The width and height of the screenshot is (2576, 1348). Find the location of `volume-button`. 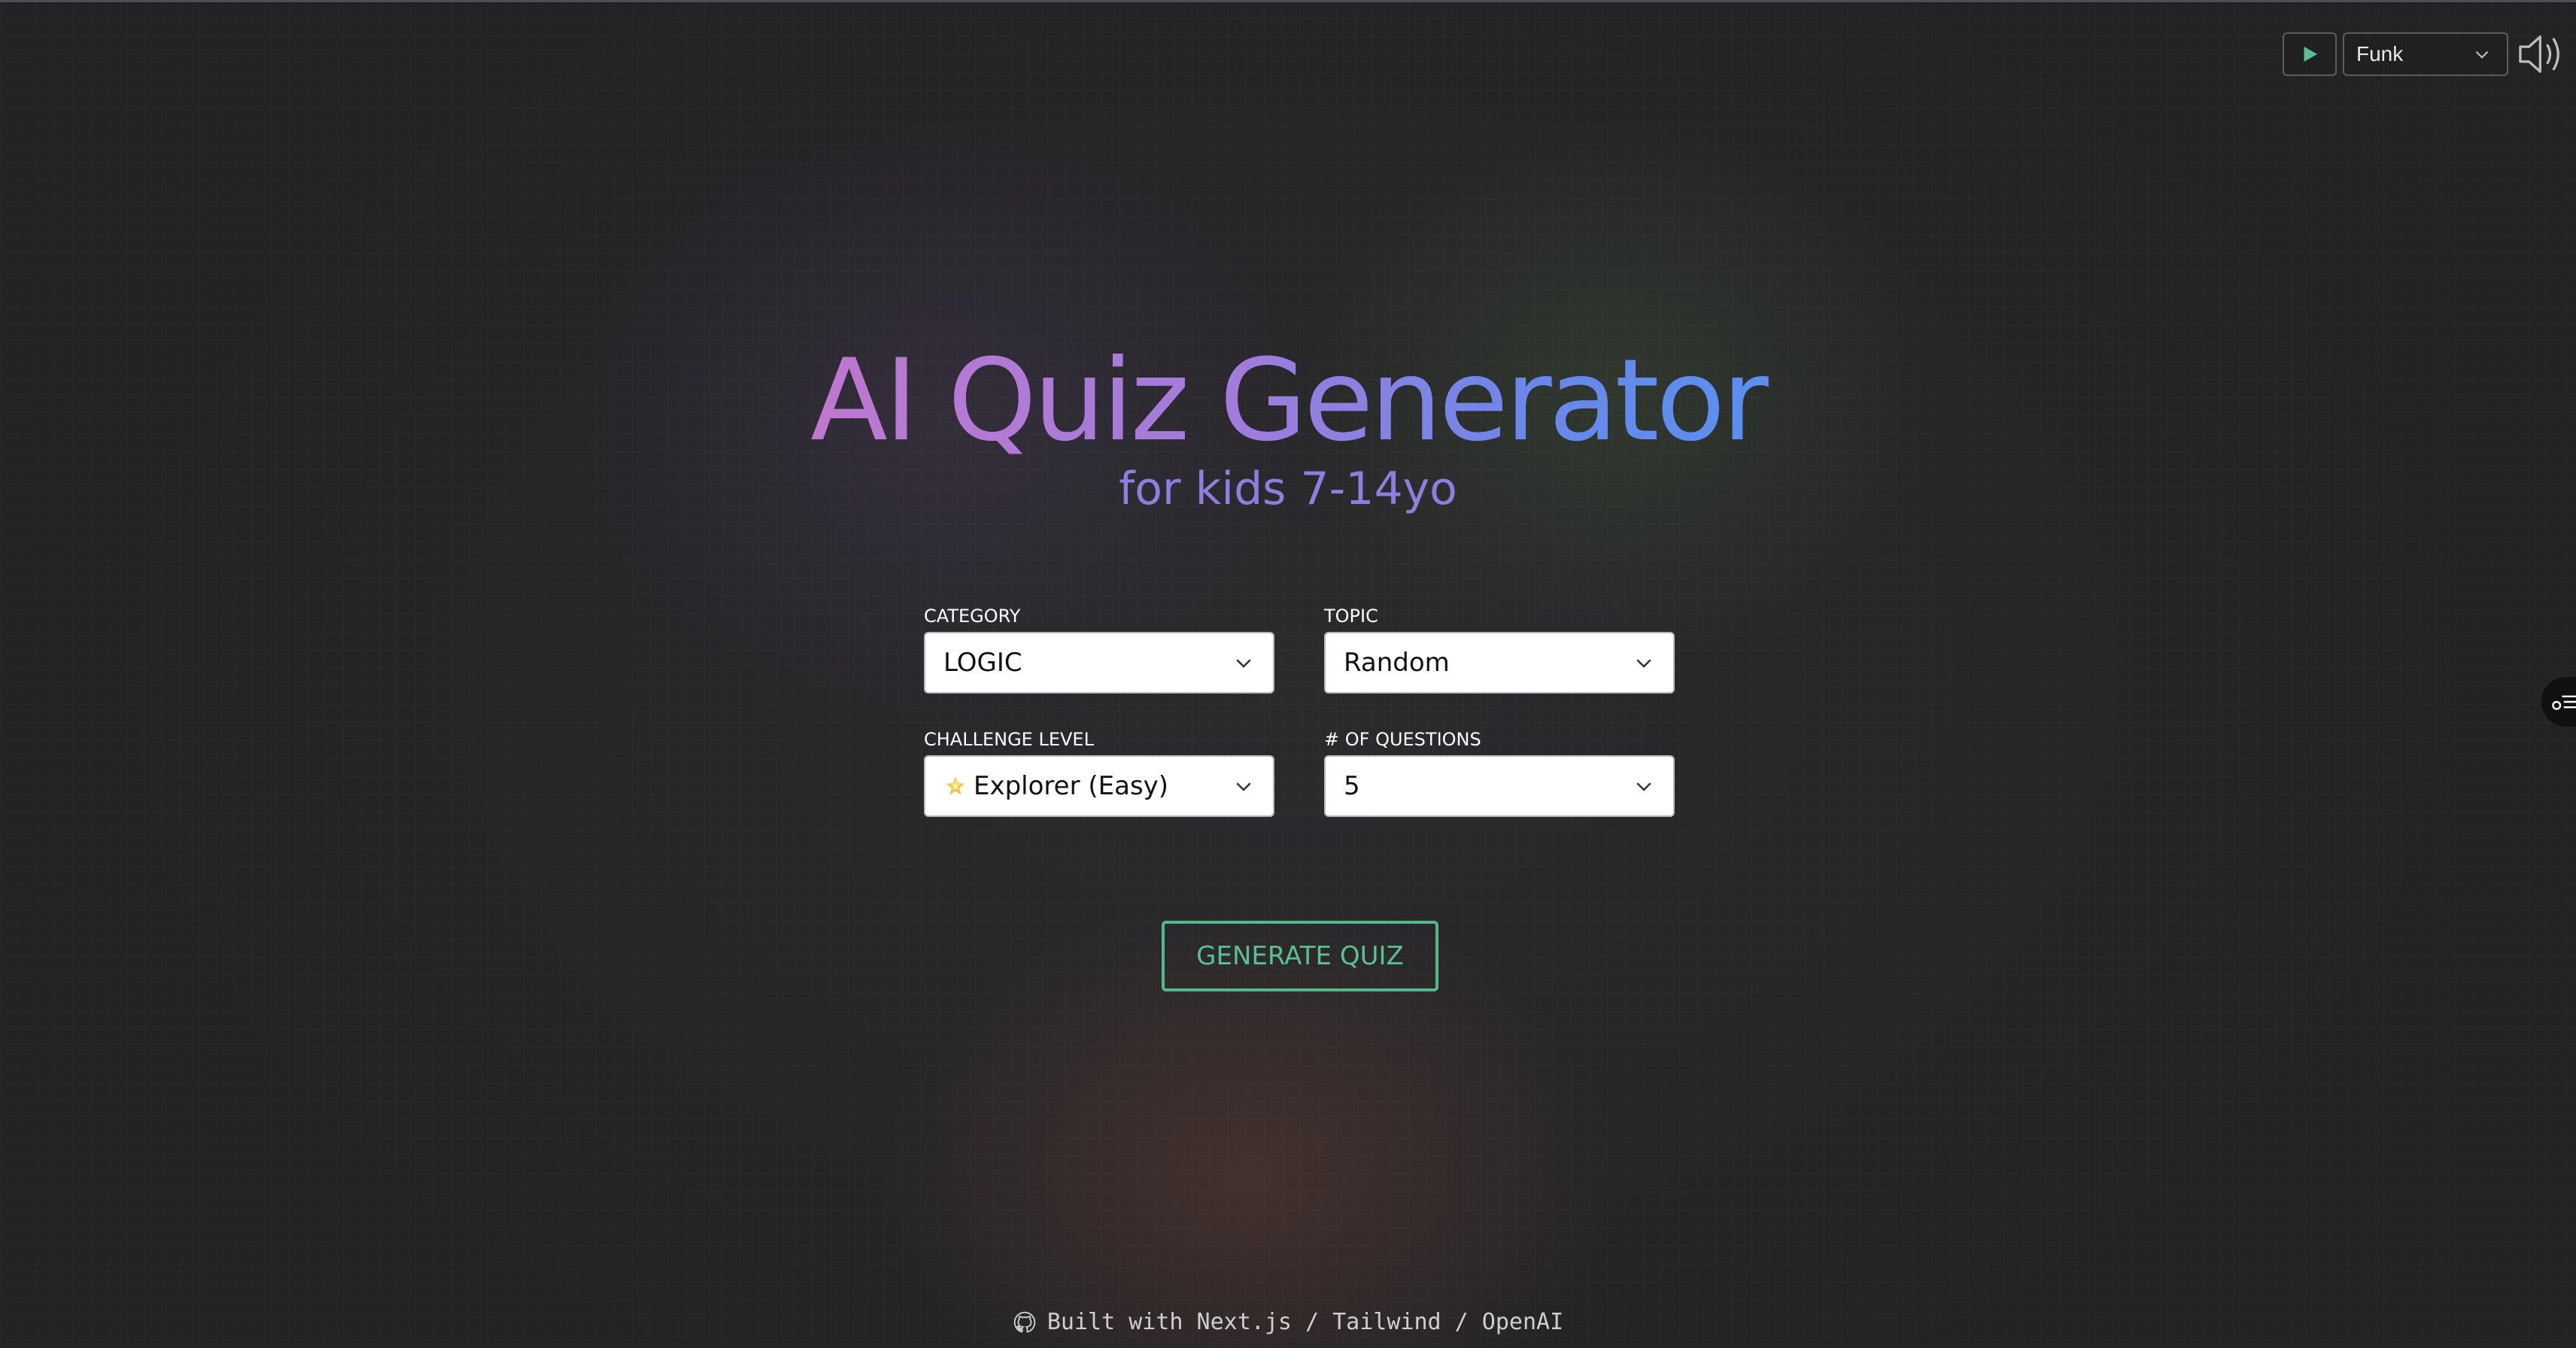

volume-button is located at coordinates (2541, 54).